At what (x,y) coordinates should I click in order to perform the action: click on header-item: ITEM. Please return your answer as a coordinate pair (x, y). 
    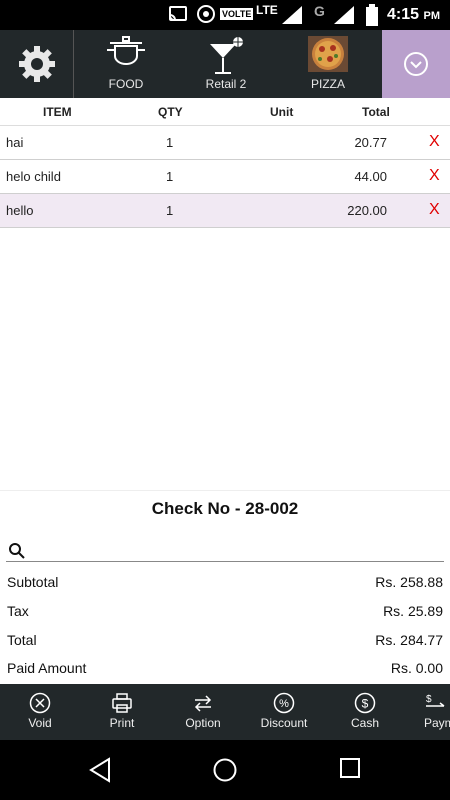
    Looking at the image, I should click on (57, 112).